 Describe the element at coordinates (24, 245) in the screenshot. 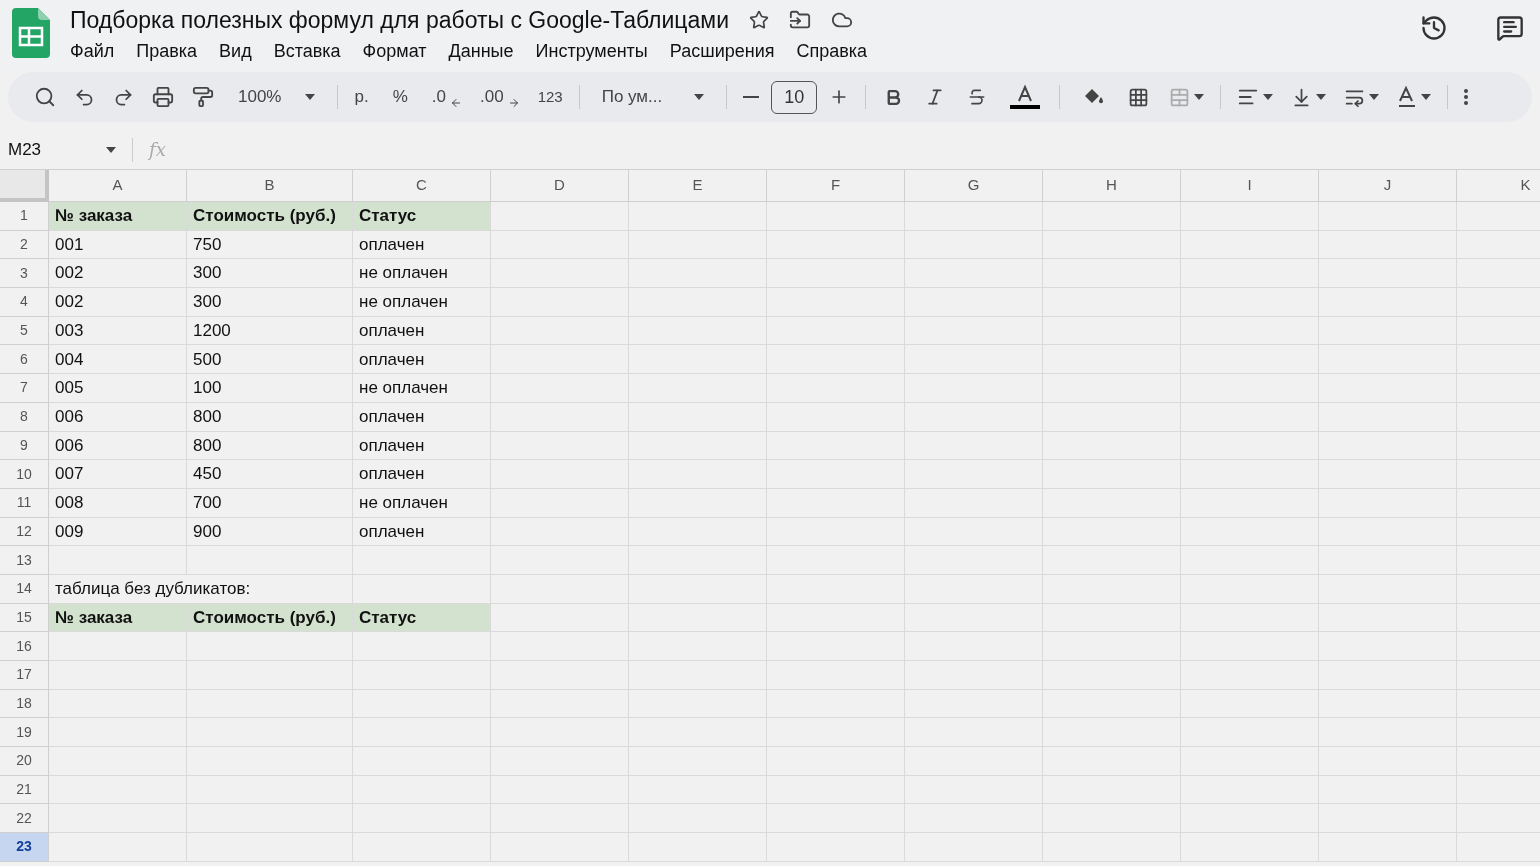

I see `row-header: 2` at that location.